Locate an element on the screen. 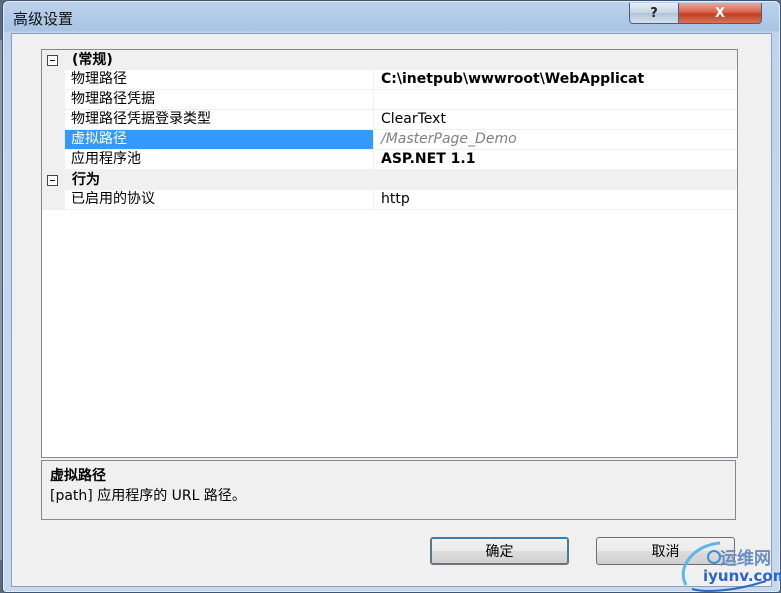 Image resolution: width=781 pixels, height=593 pixels. watermark-text-cn: 运维网 is located at coordinates (745, 559).